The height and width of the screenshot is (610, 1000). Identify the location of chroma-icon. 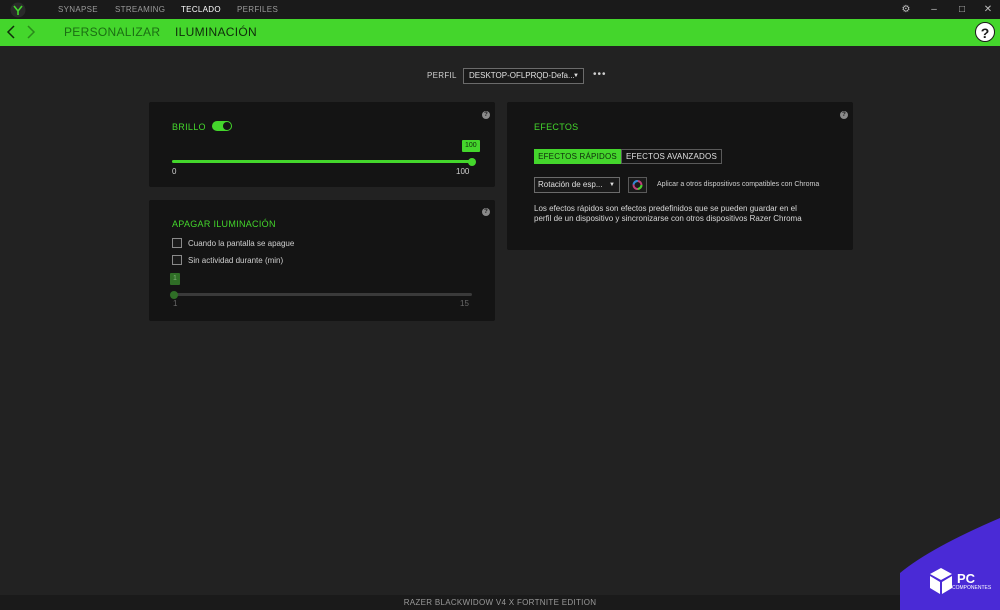
(637, 185).